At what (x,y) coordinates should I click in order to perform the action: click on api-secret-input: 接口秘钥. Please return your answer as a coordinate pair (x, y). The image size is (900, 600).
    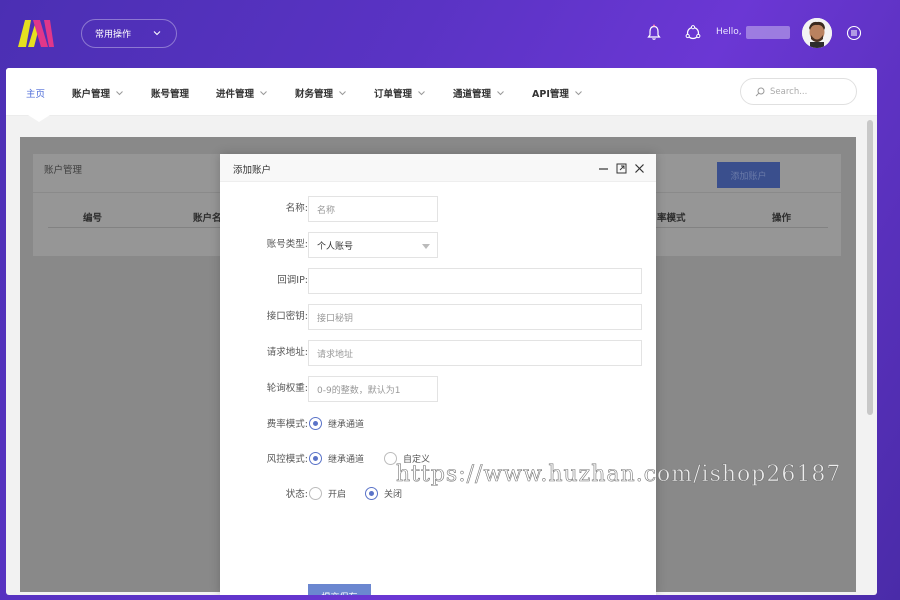
    Looking at the image, I should click on (475, 317).